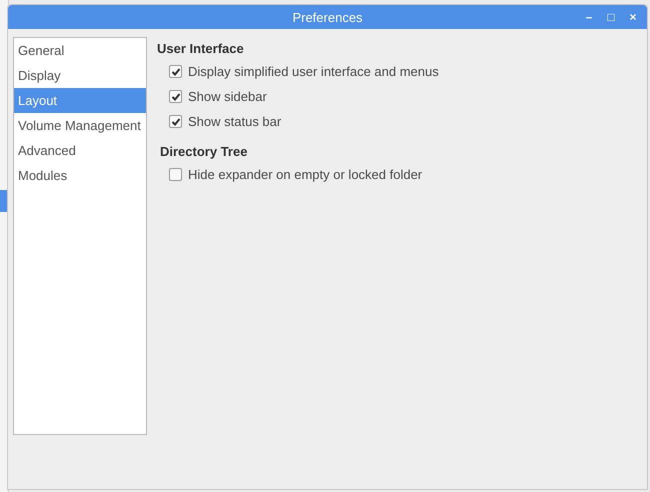  What do you see at coordinates (203, 152) in the screenshot?
I see `section-heading: Directory Tree` at bounding box center [203, 152].